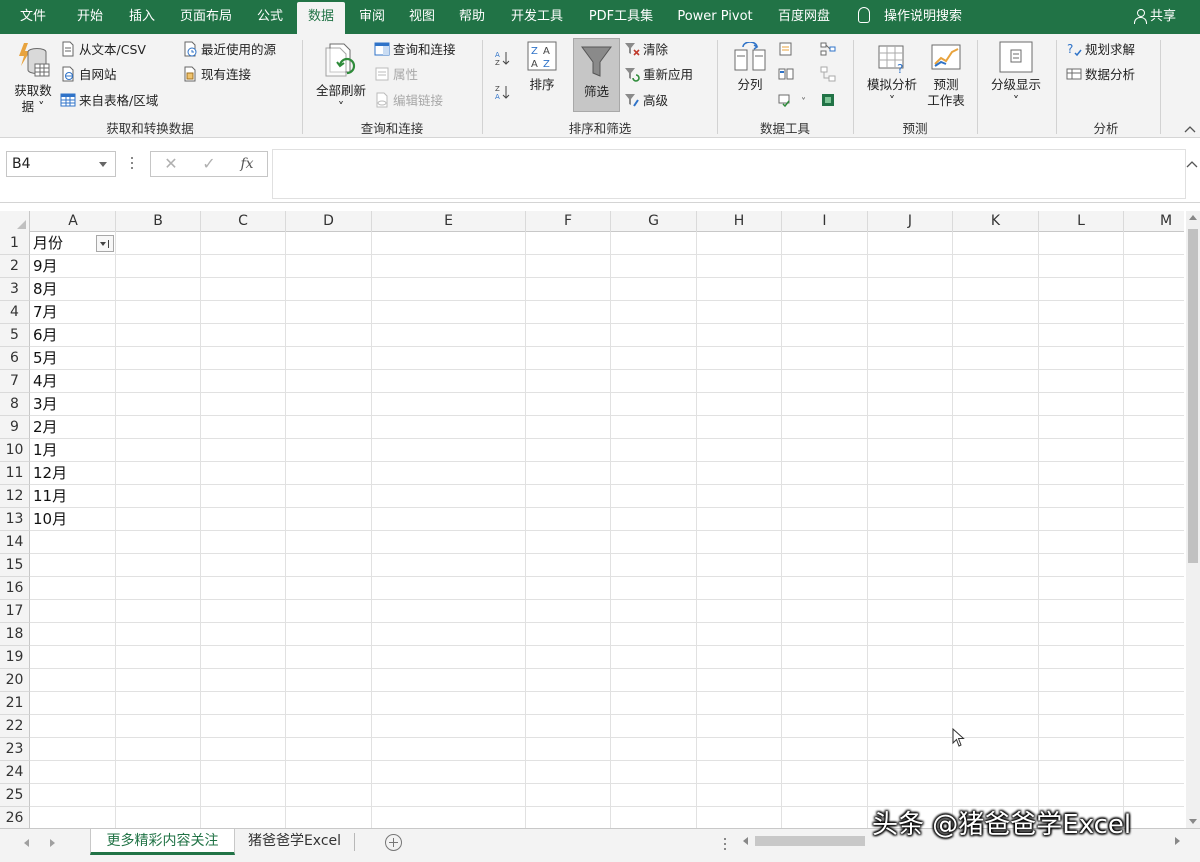 This screenshot has height=862, width=1200. Describe the element at coordinates (1100, 75) in the screenshot. I see `data-analysis-button: 数据分析` at that location.